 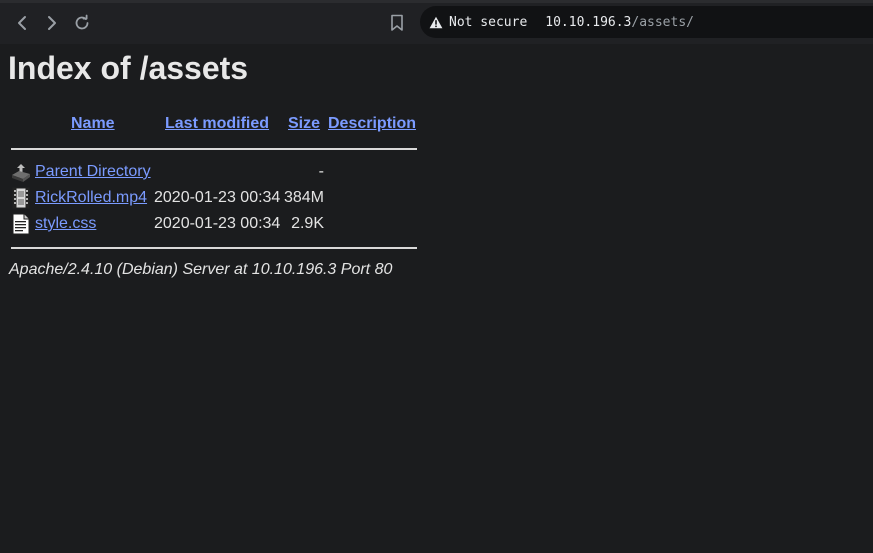 I want to click on page-title: Index of /assets, so click(x=128, y=68).